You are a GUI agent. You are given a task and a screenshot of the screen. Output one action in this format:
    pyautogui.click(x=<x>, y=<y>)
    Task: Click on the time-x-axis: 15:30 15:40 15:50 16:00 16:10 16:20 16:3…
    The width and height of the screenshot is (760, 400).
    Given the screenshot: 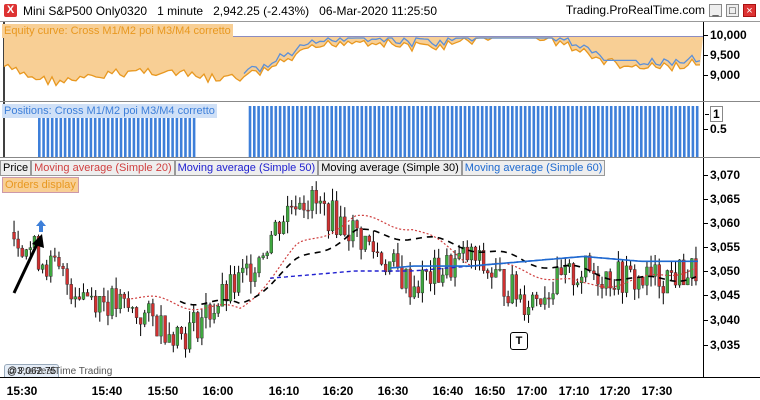 What is the action you would take?
    pyautogui.click(x=380, y=388)
    